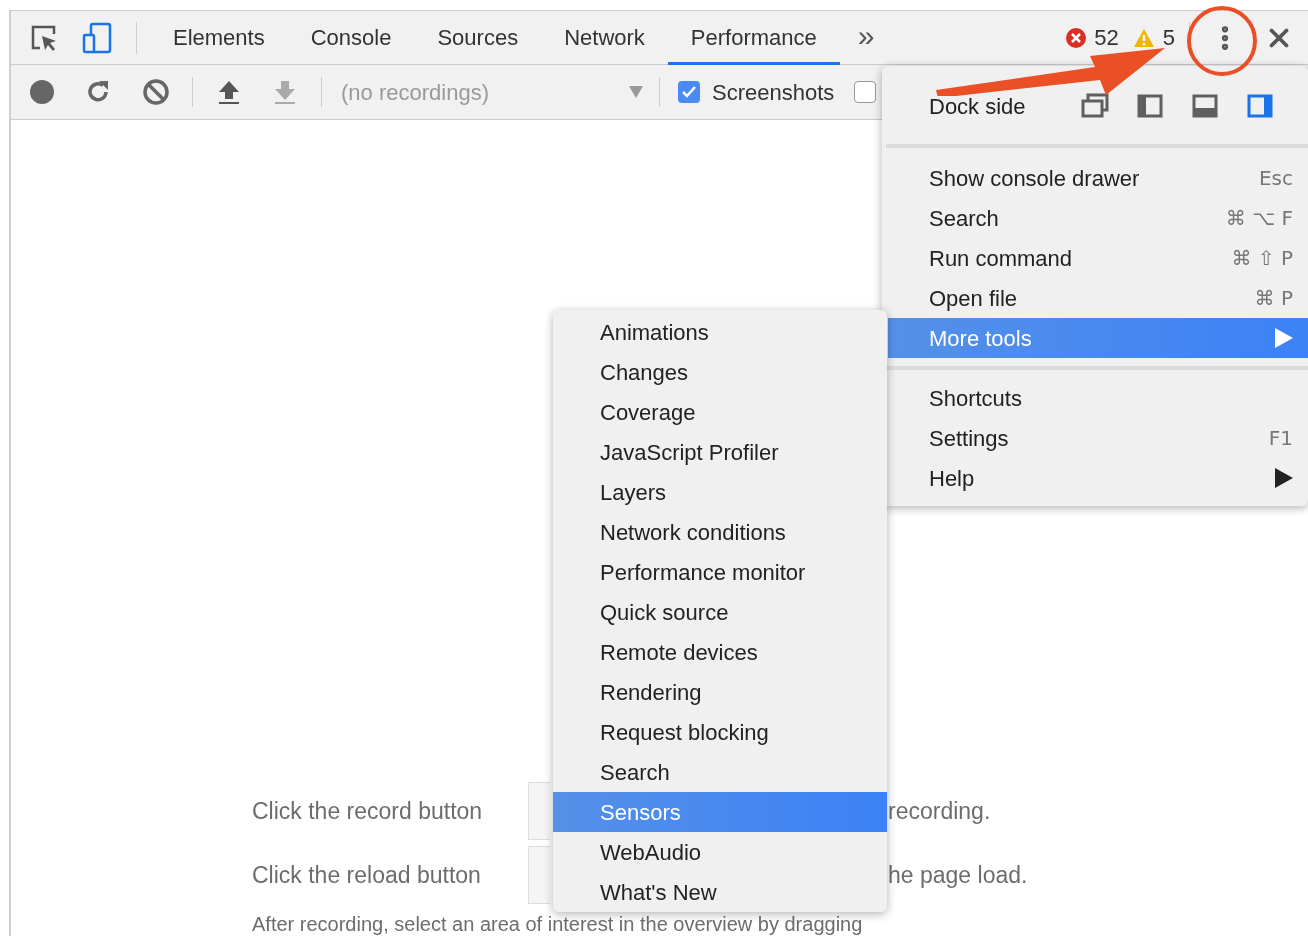 This screenshot has width=1308, height=936. I want to click on record-icon, so click(42, 92).